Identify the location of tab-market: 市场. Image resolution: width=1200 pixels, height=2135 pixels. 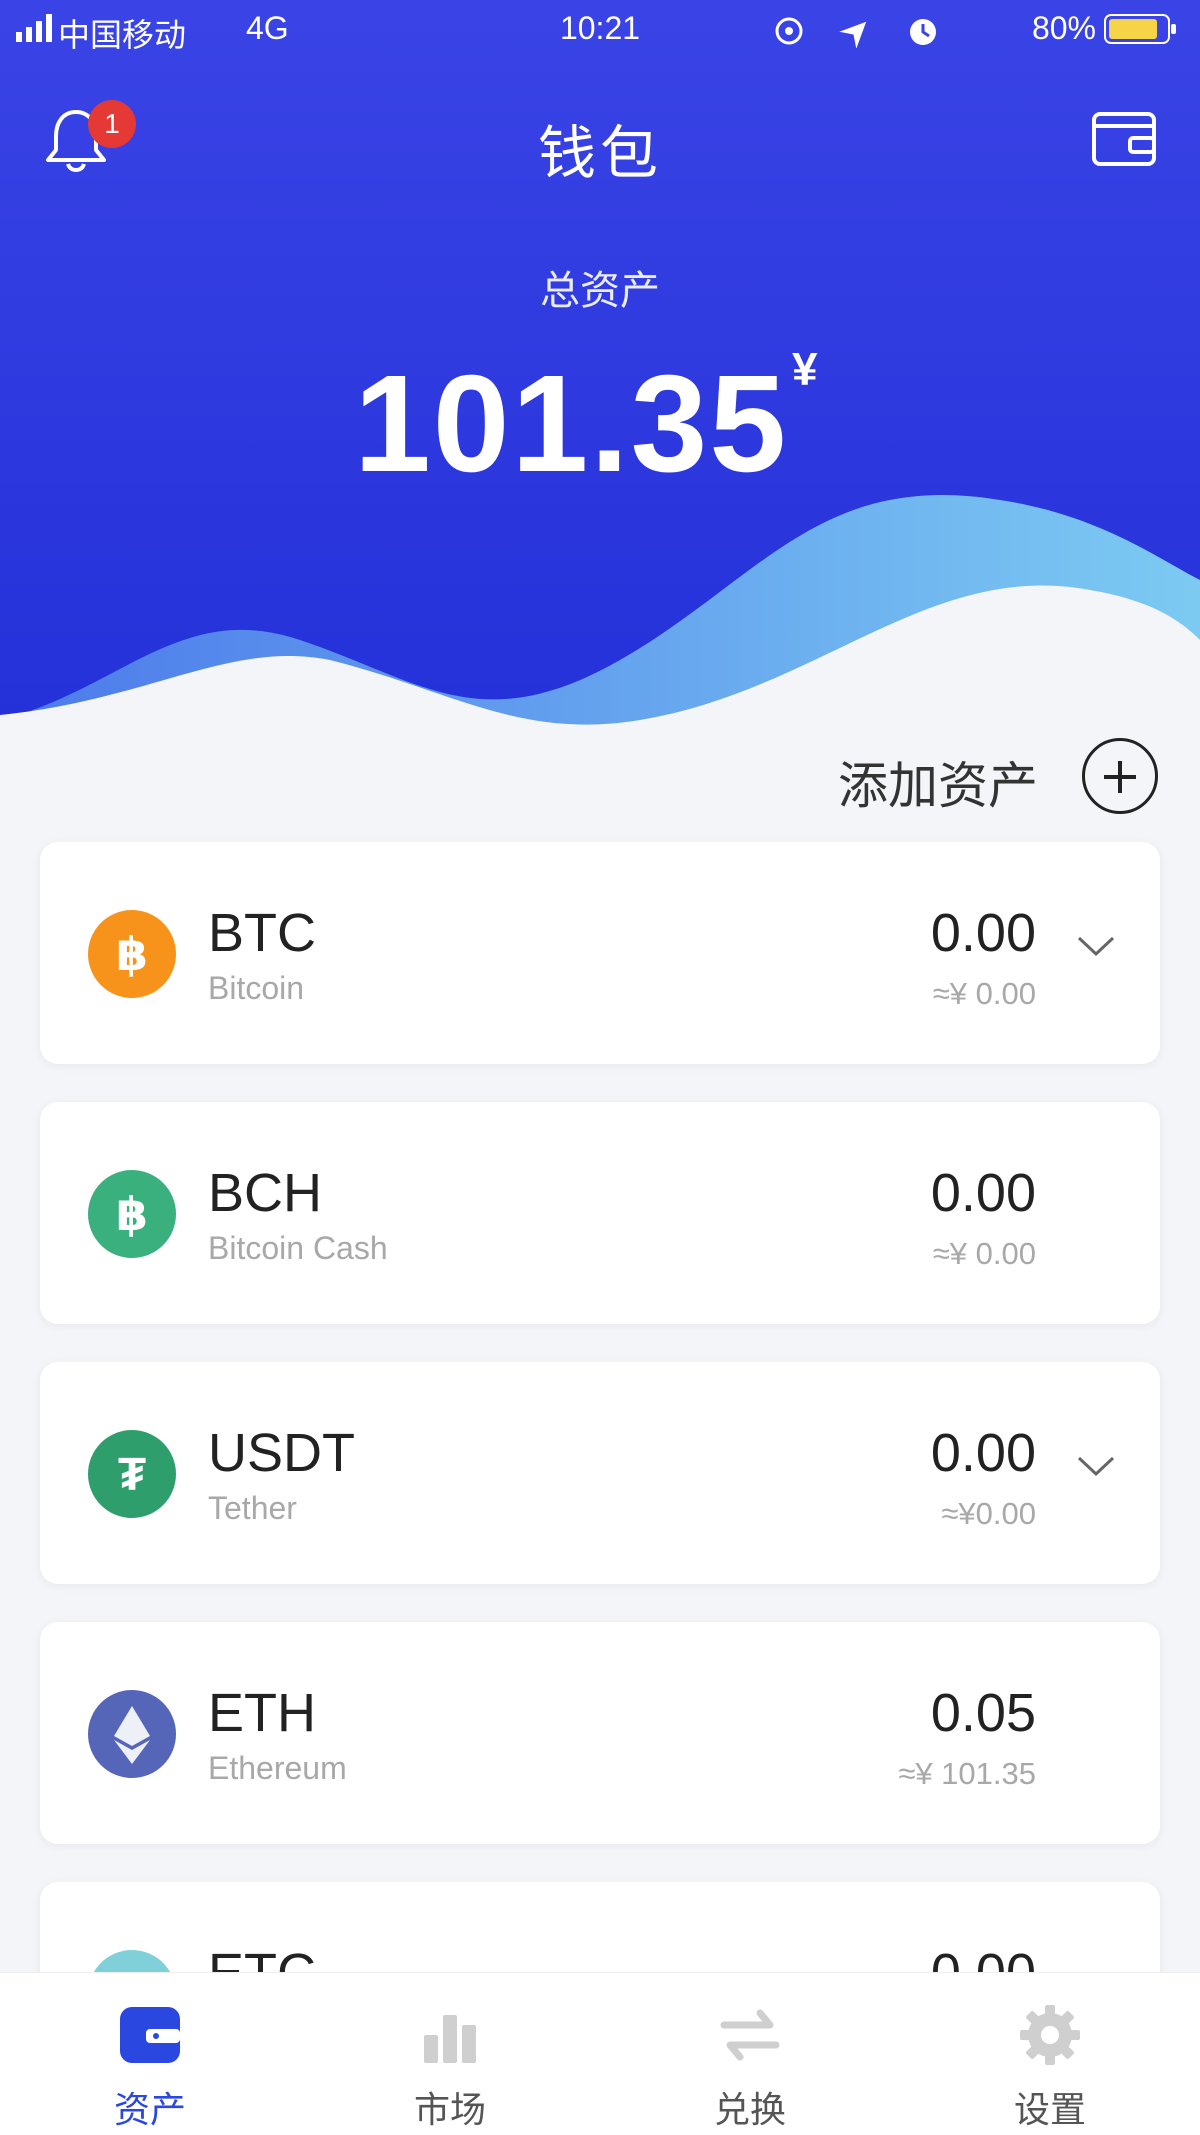
(450, 2054).